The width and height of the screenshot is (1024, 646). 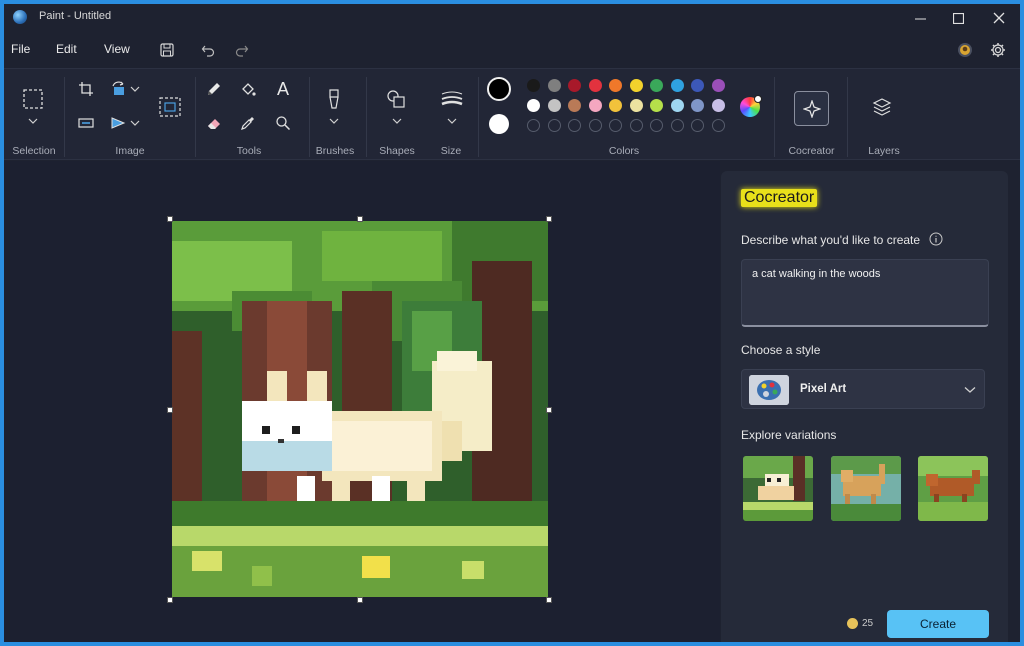 I want to click on layers-button, so click(x=882, y=107).